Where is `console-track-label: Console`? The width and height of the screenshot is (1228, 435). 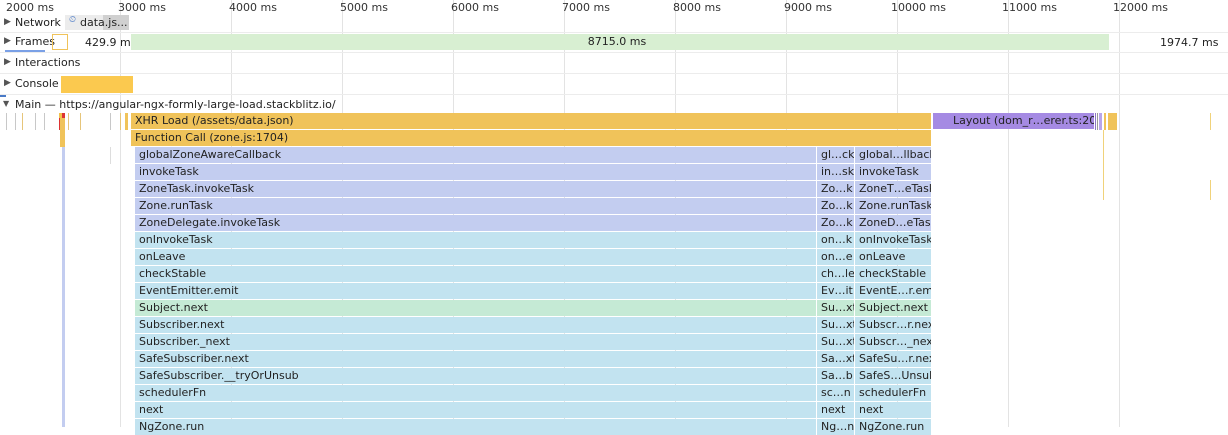 console-track-label: Console is located at coordinates (37, 83).